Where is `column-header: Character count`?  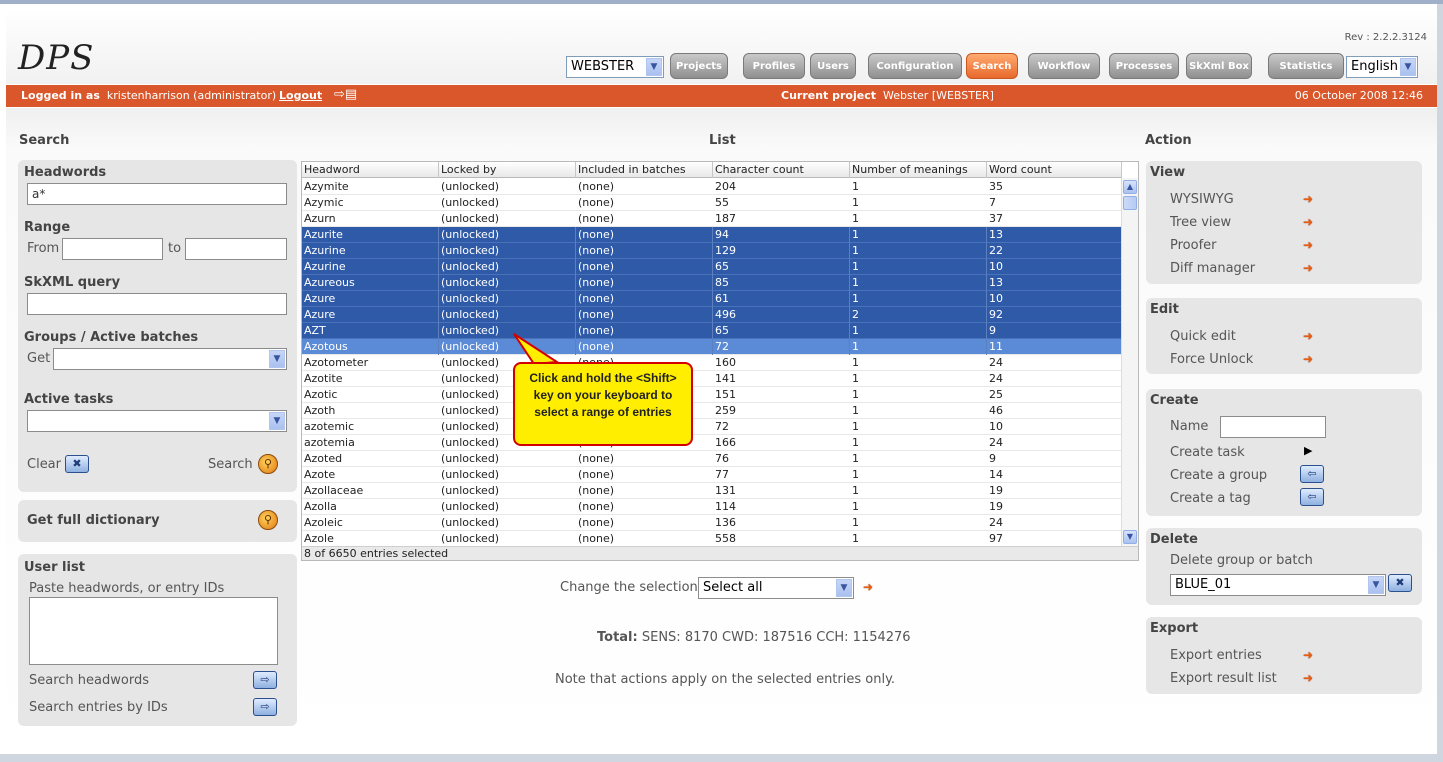
column-header: Character count is located at coordinates (781, 170).